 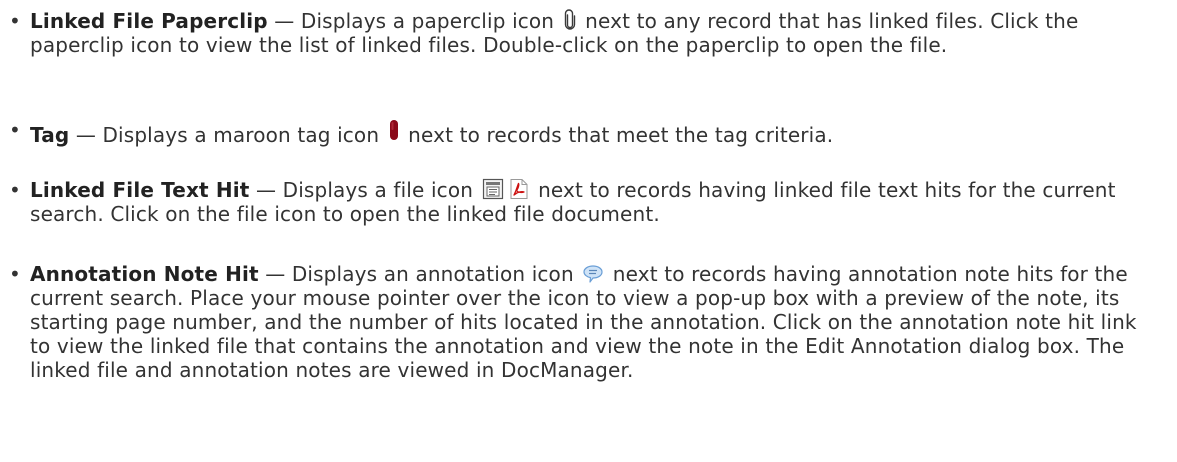 What do you see at coordinates (50, 135) in the screenshot?
I see `item-term: Tag` at bounding box center [50, 135].